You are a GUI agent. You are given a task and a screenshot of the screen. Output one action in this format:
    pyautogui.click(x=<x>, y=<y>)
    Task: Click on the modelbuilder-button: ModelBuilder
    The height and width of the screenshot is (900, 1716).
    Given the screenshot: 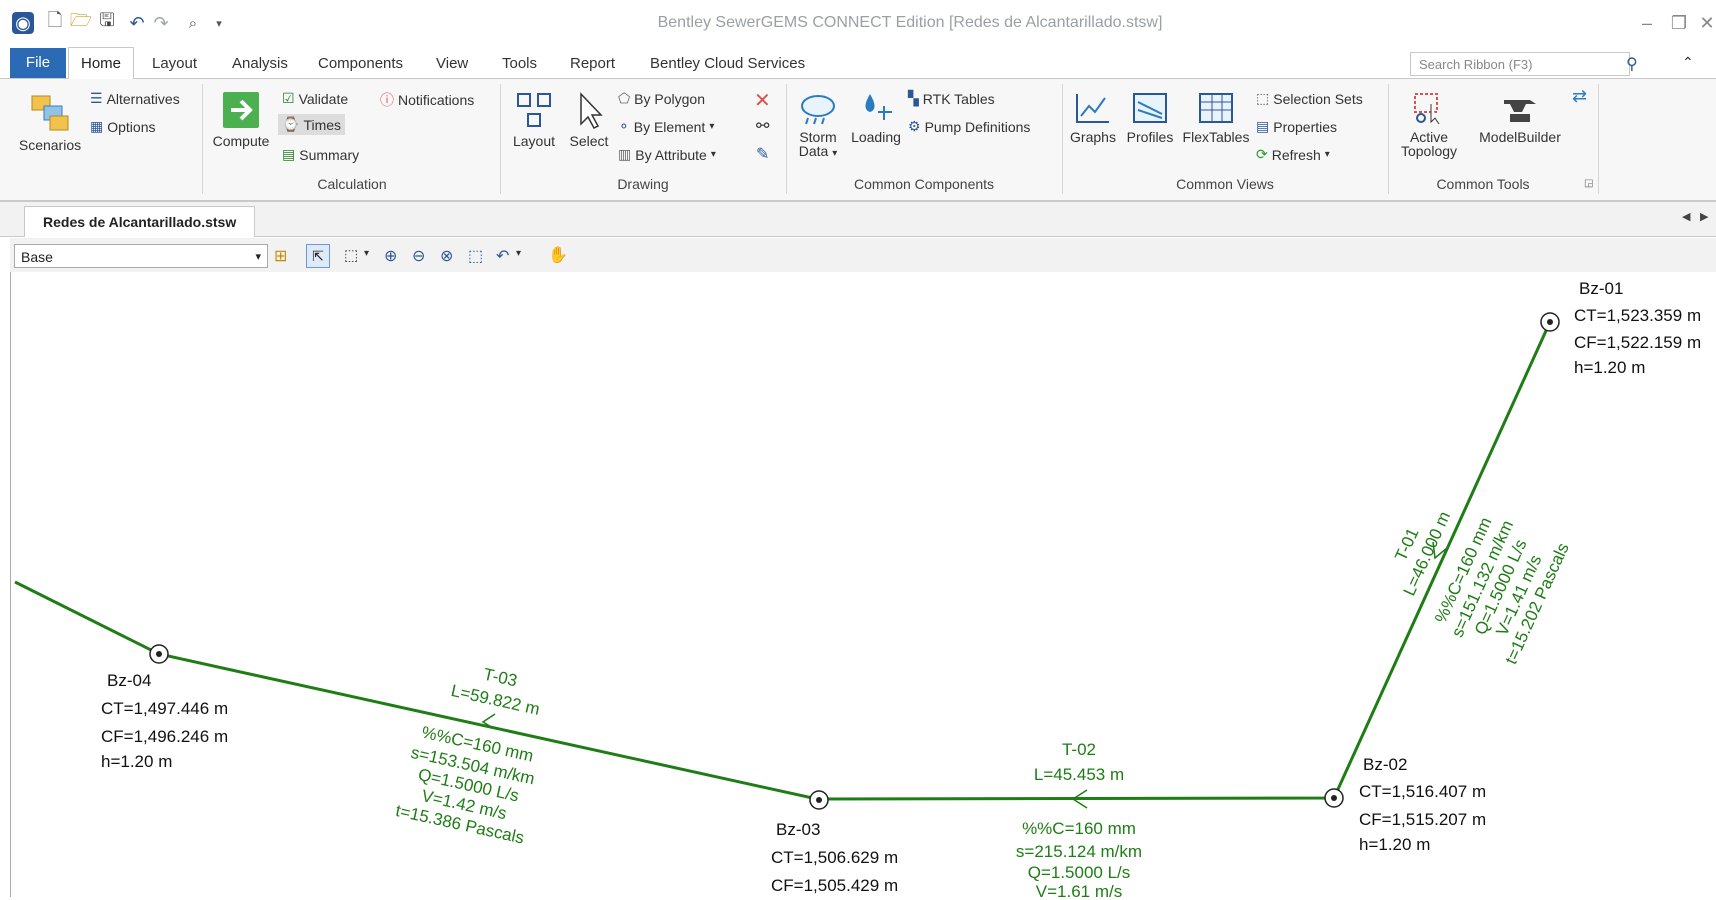 What is the action you would take?
    pyautogui.click(x=1520, y=117)
    